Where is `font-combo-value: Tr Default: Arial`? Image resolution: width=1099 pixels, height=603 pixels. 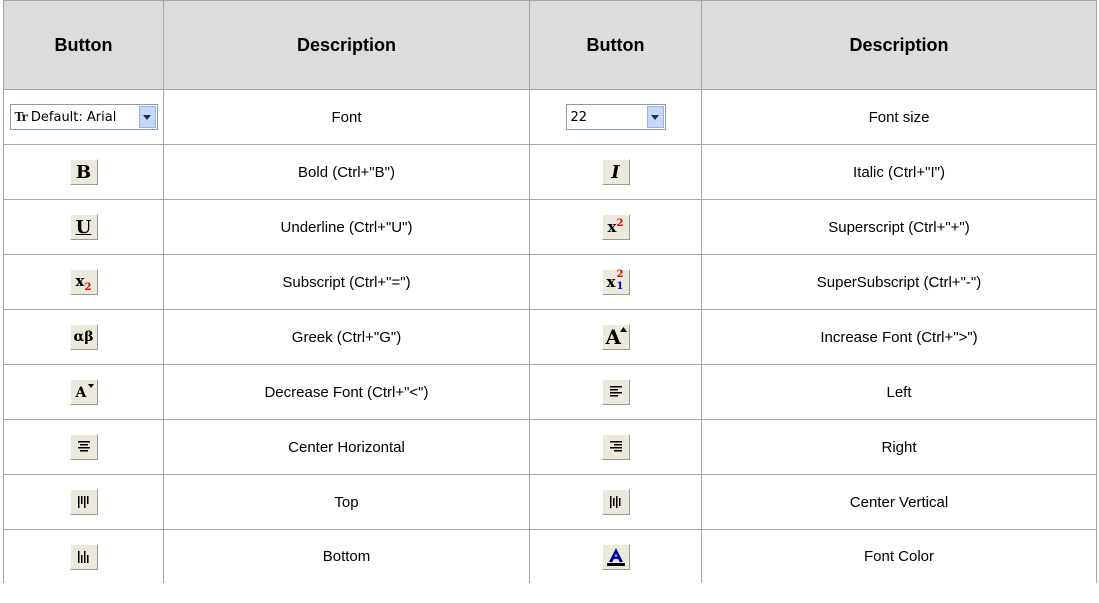 font-combo-value: Tr Default: Arial is located at coordinates (74, 117).